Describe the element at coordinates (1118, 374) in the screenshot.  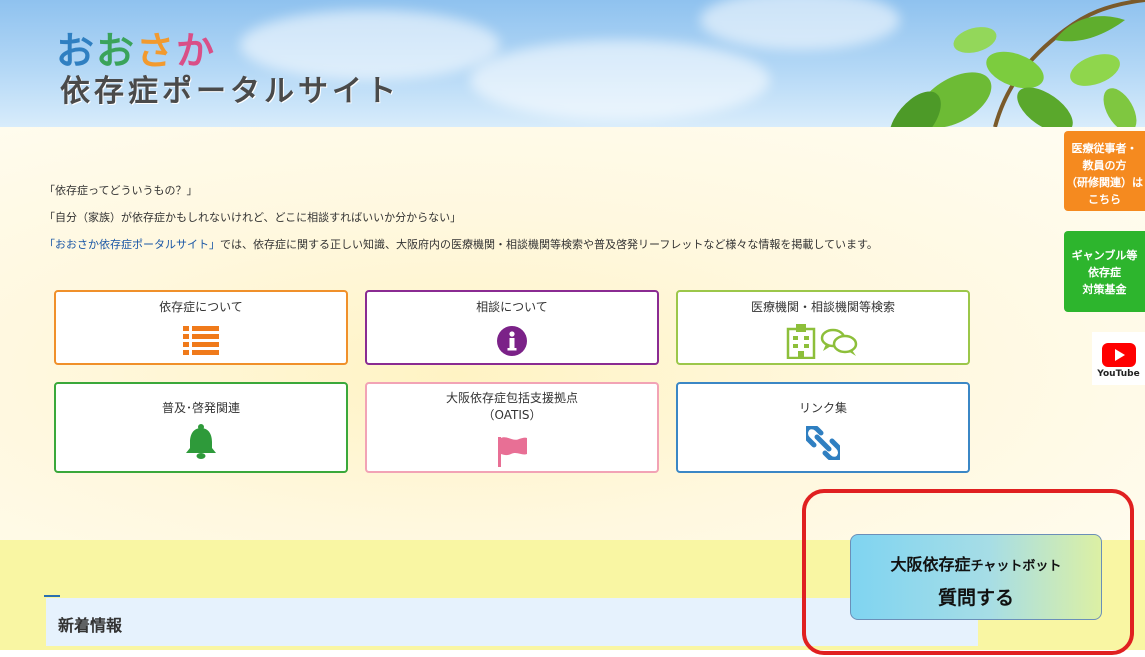
I see `youtube-label: YouTube` at that location.